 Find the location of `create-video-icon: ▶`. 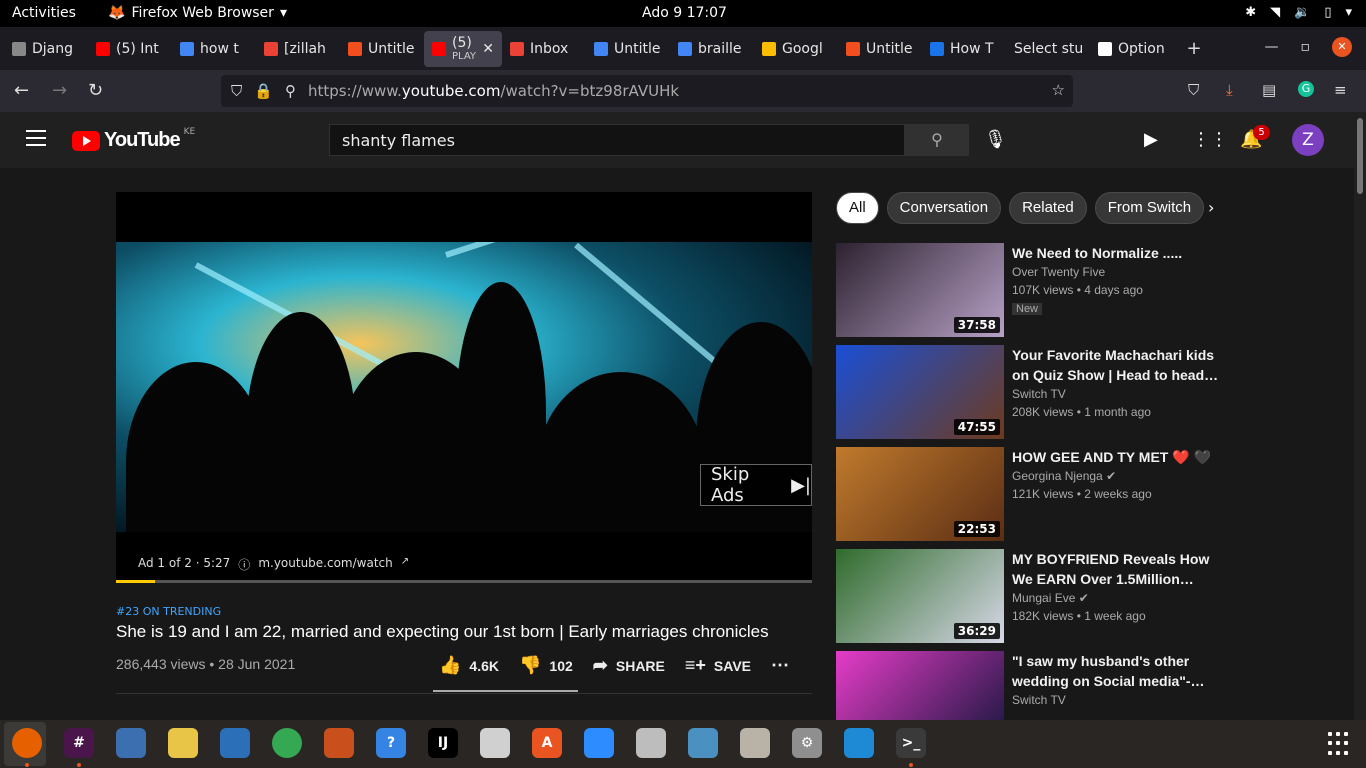

create-video-icon: ▶ is located at coordinates (1151, 139).